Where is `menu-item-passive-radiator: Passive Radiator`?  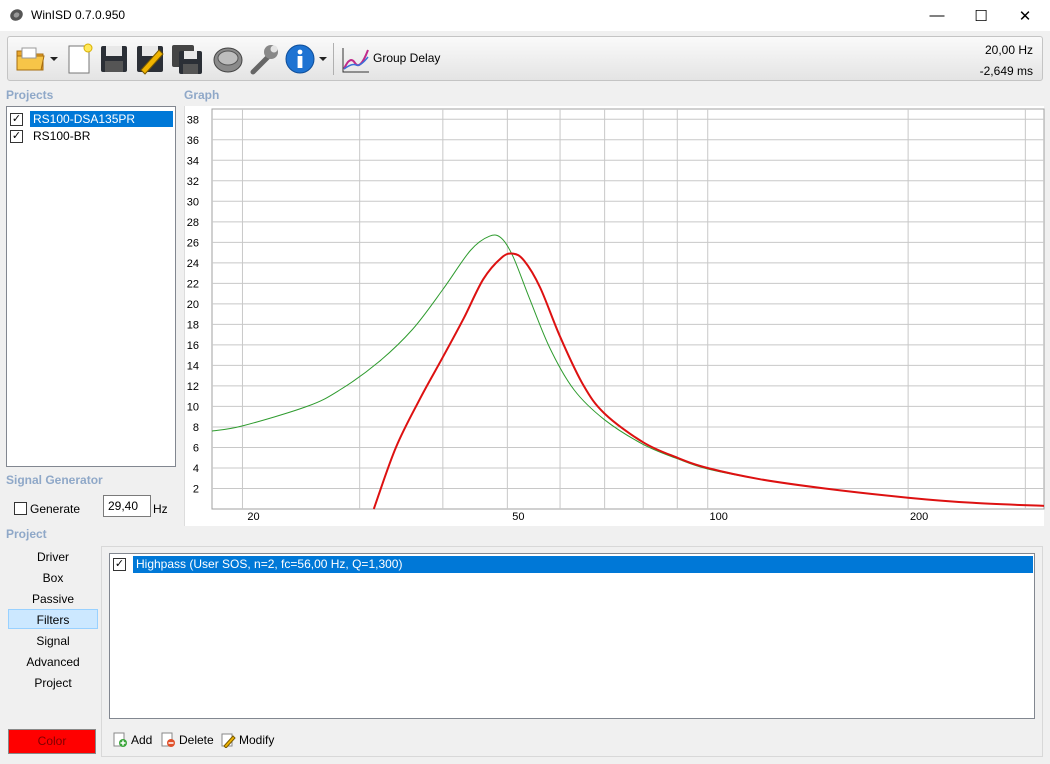 menu-item-passive-radiator: Passive Radiator is located at coordinates (53, 607).